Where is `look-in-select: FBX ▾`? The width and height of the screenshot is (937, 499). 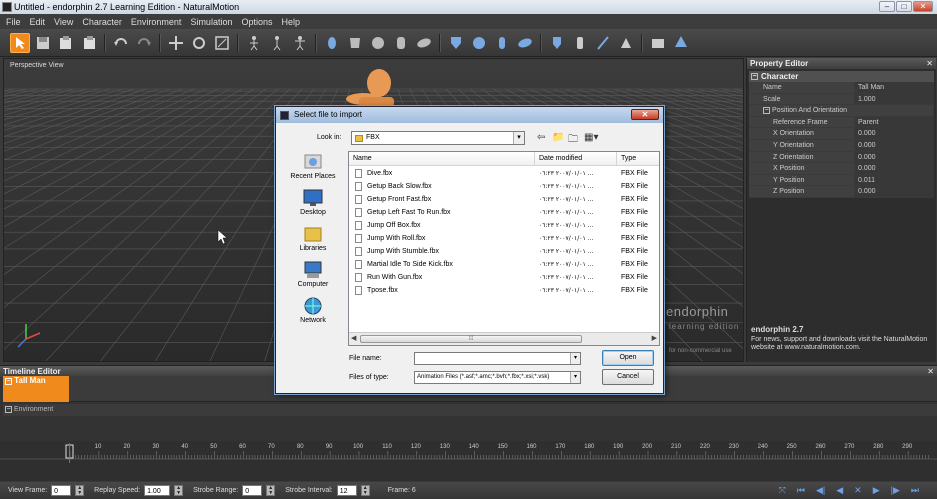 look-in-select: FBX ▾ is located at coordinates (438, 138).